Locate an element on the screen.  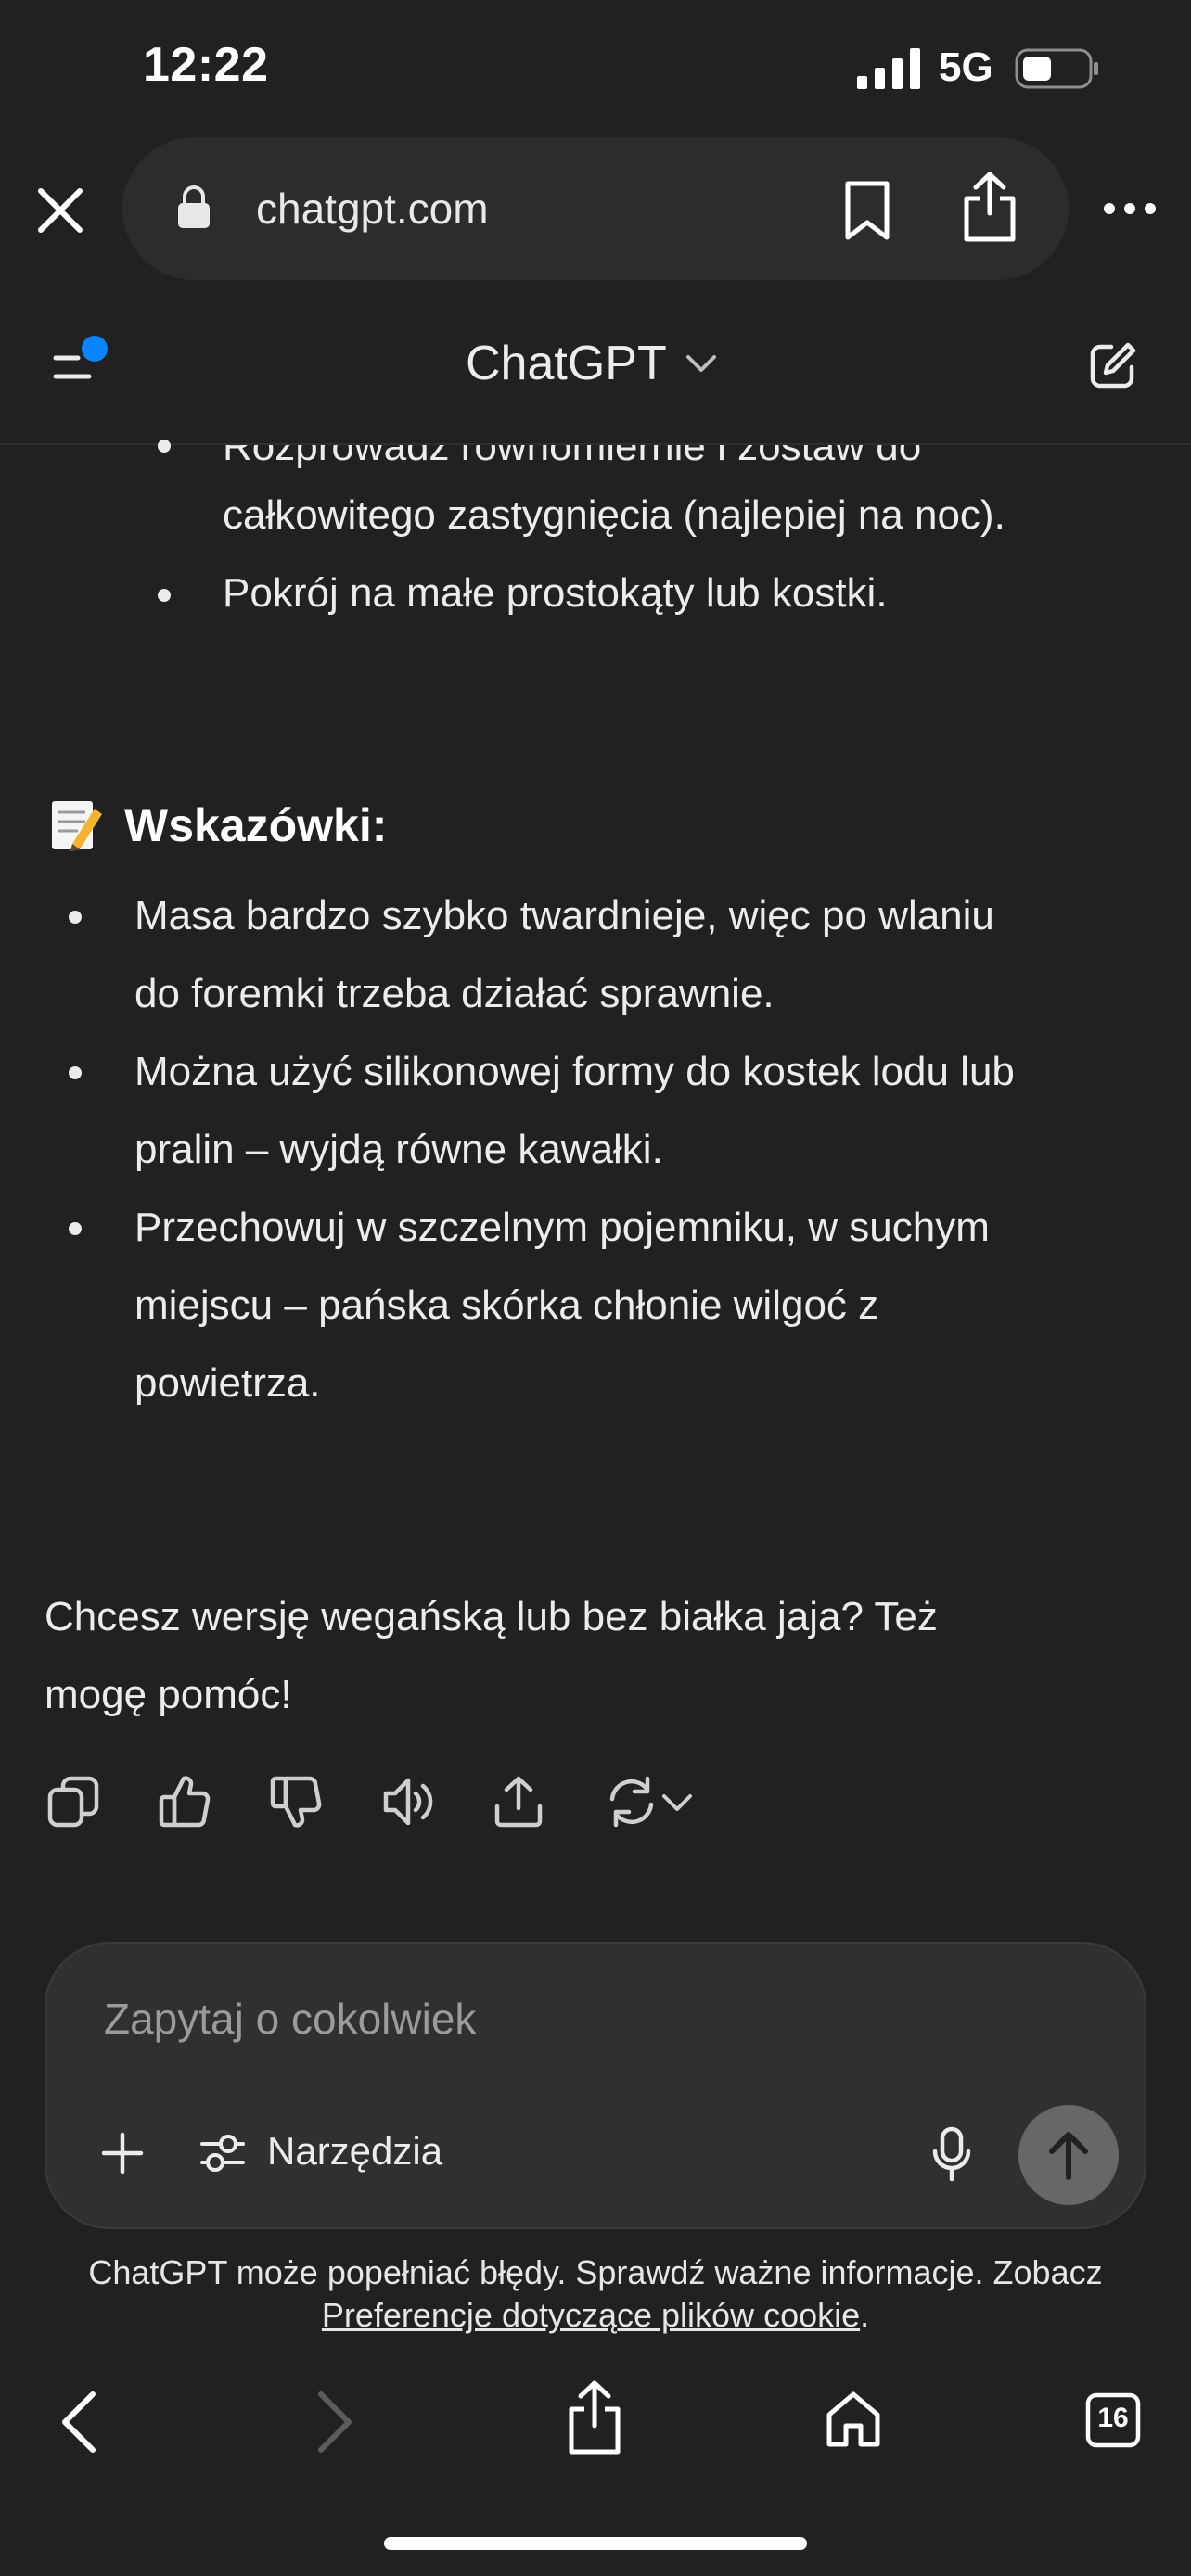
bookmark-icon is located at coordinates (867, 211).